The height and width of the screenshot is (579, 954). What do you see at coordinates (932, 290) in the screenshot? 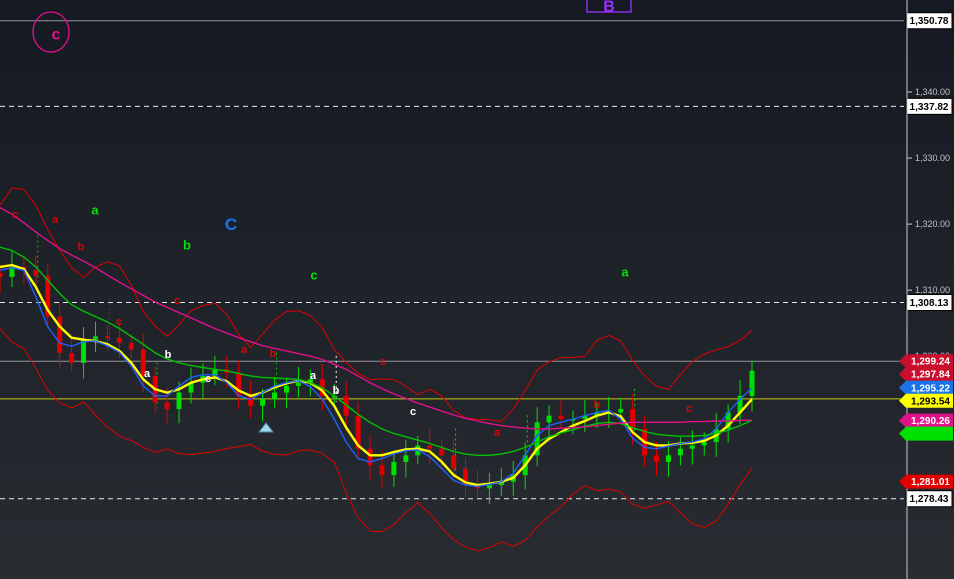
I see `axis-tick-label: 1,310.00` at bounding box center [932, 290].